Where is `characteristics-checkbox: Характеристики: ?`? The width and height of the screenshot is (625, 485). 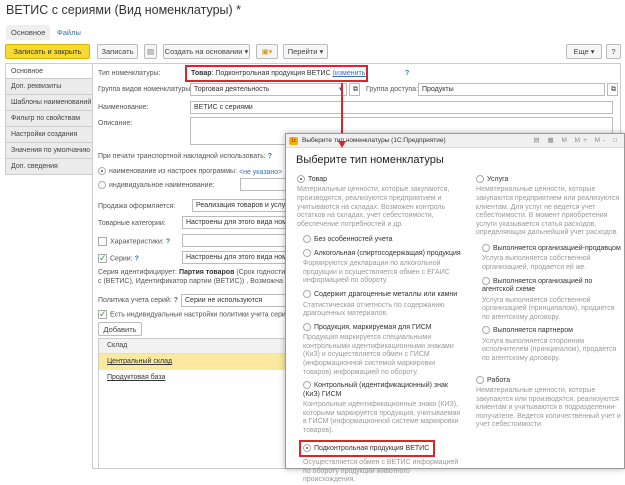
characteristics-checkbox: Характеристики: ? is located at coordinates (134, 241).